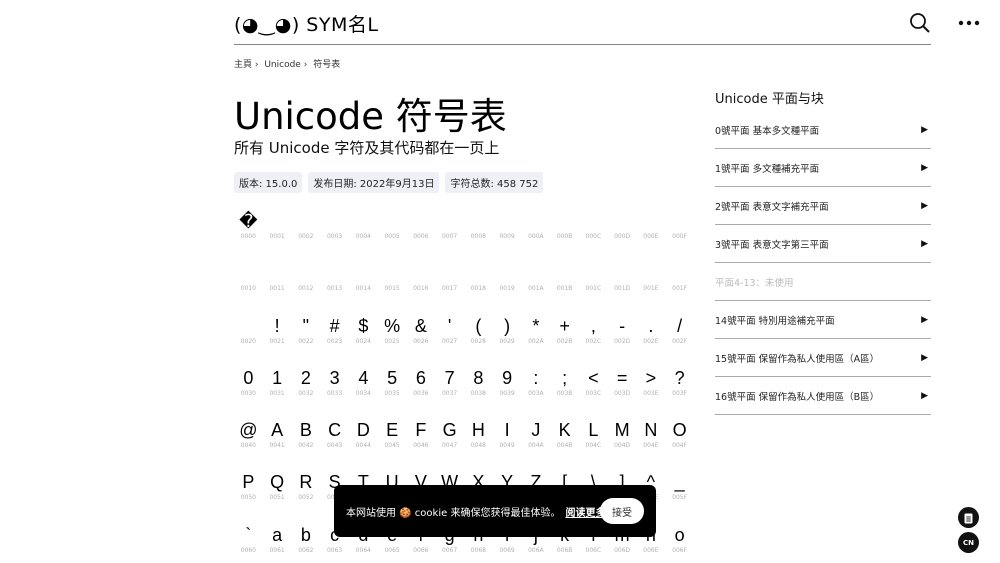  Describe the element at coordinates (306, 443) in the screenshot. I see `char-cell: B 0042` at that location.